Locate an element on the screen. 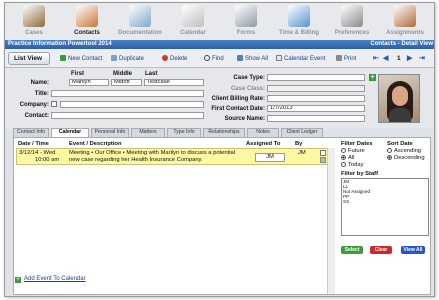 Image resolution: width=439 pixels, height=300 pixels. print-label: Print is located at coordinates (350, 59).